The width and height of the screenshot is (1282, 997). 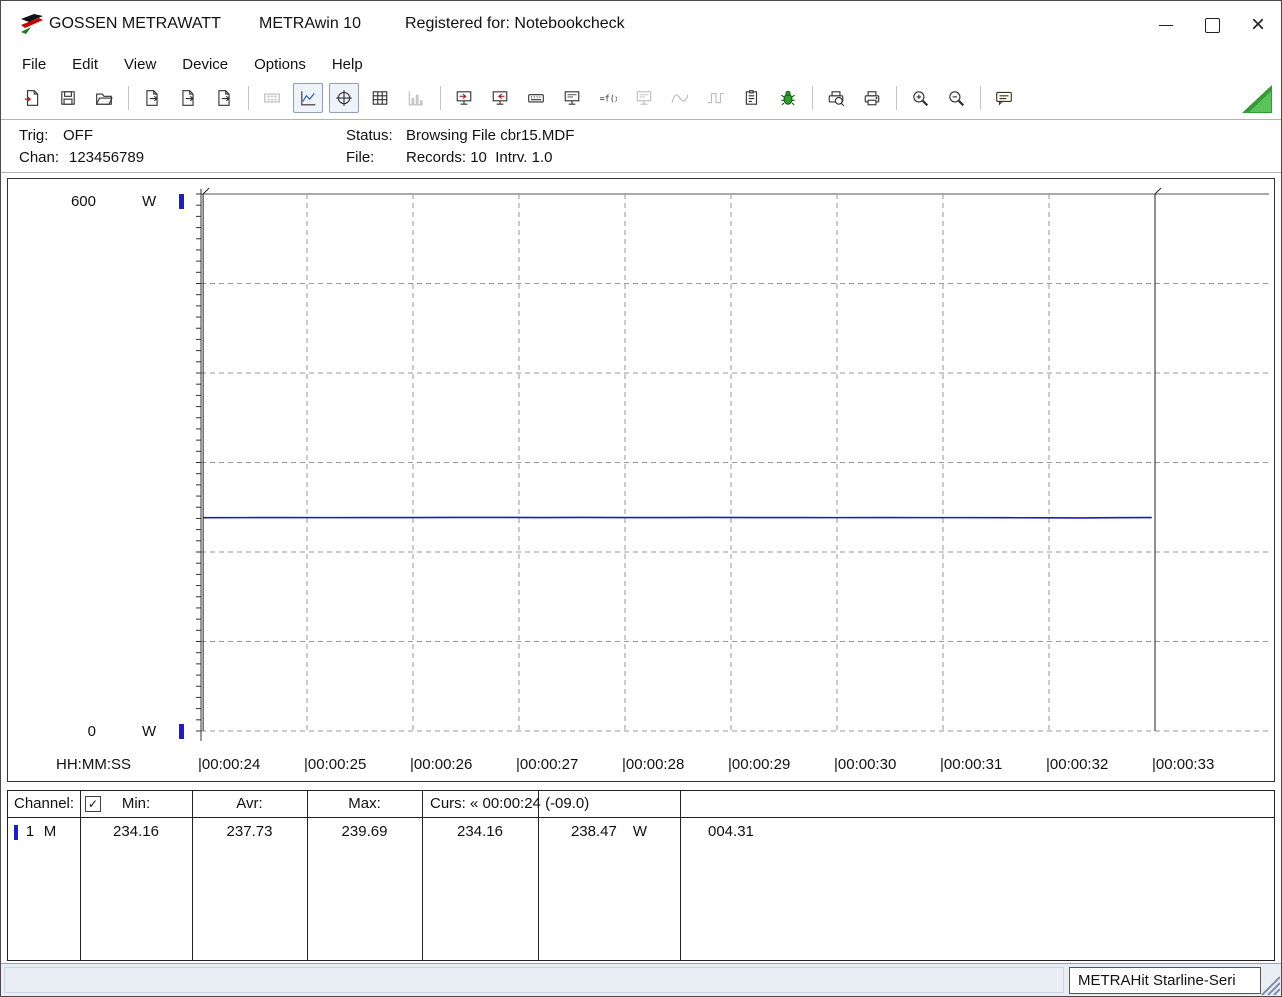 What do you see at coordinates (490, 135) in the screenshot?
I see `status-value: Browsing File cbr15.MDF` at bounding box center [490, 135].